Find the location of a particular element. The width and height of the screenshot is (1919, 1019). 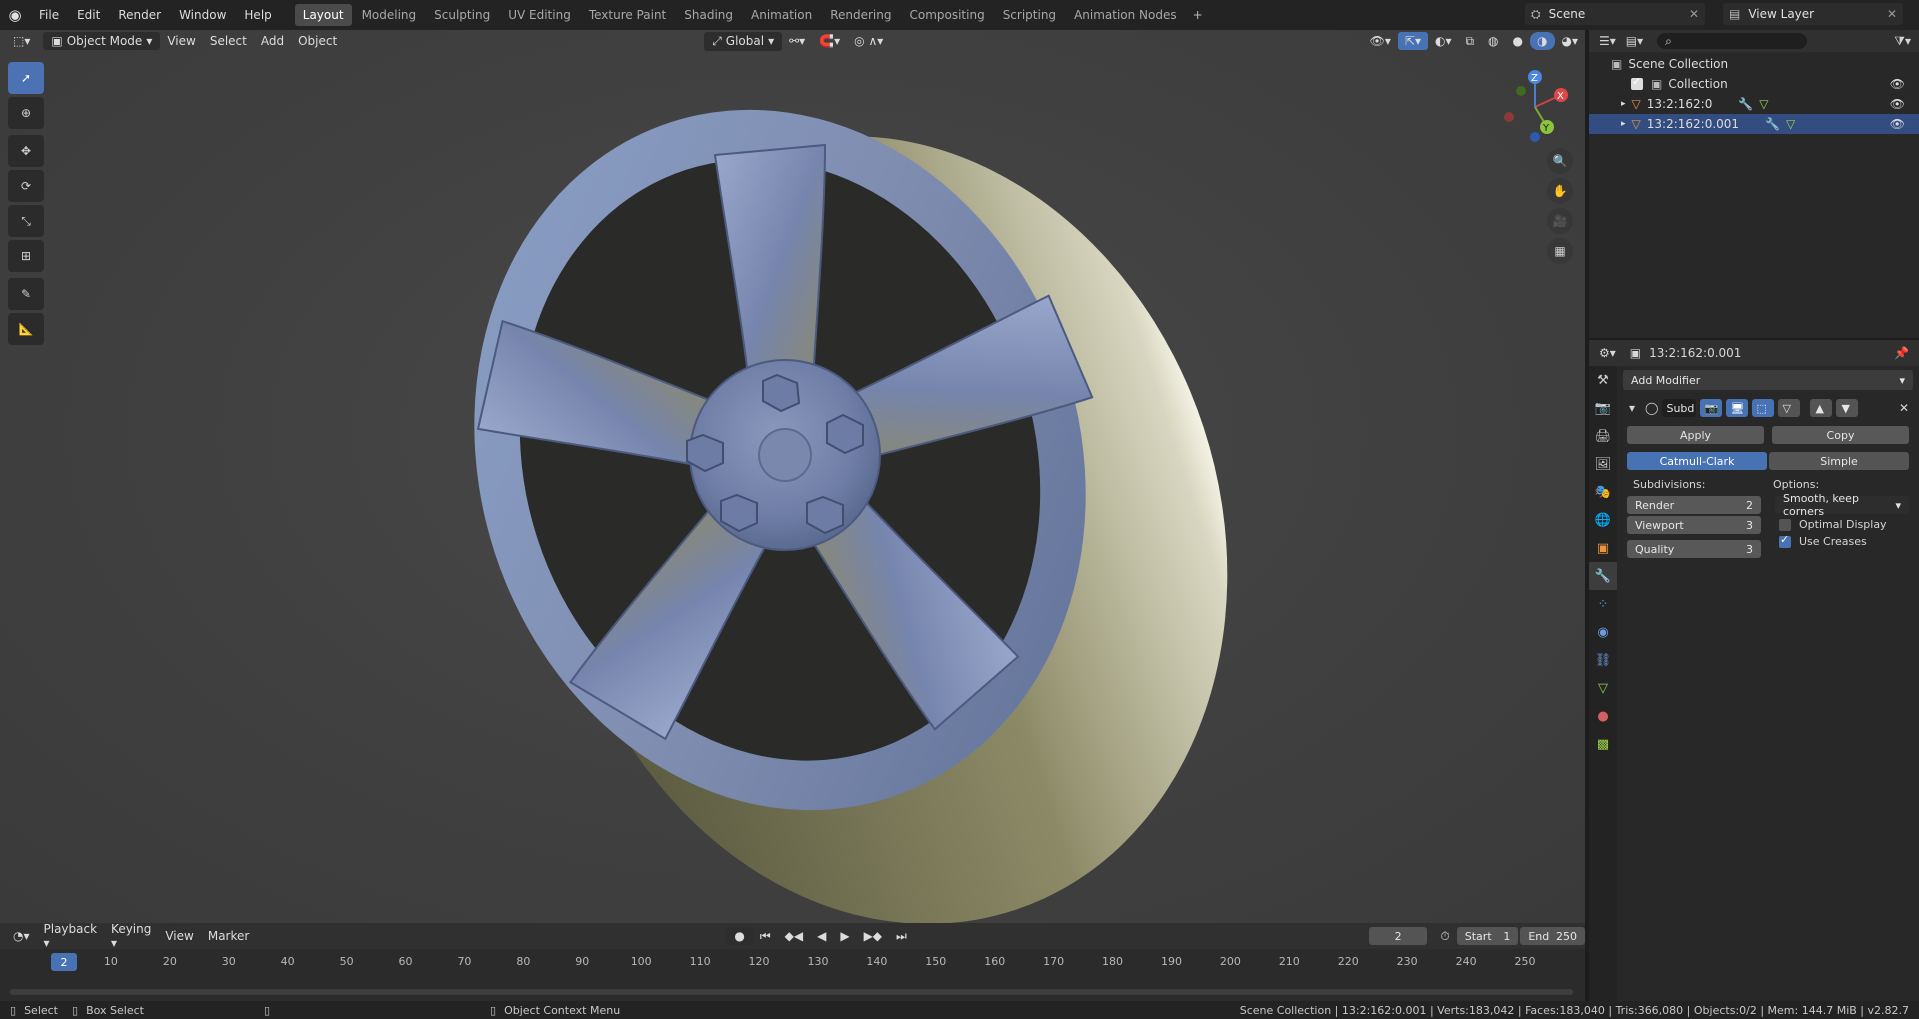

uv-smooth-dropdown: Smooth, keep corners ▾ is located at coordinates (1842, 505).